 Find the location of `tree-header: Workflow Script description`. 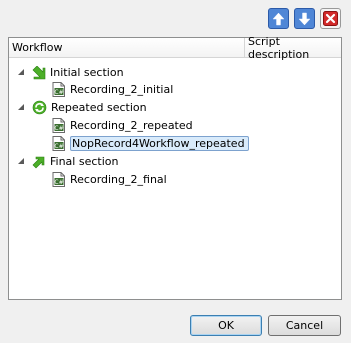

tree-header: Workflow Script description is located at coordinates (175, 48).